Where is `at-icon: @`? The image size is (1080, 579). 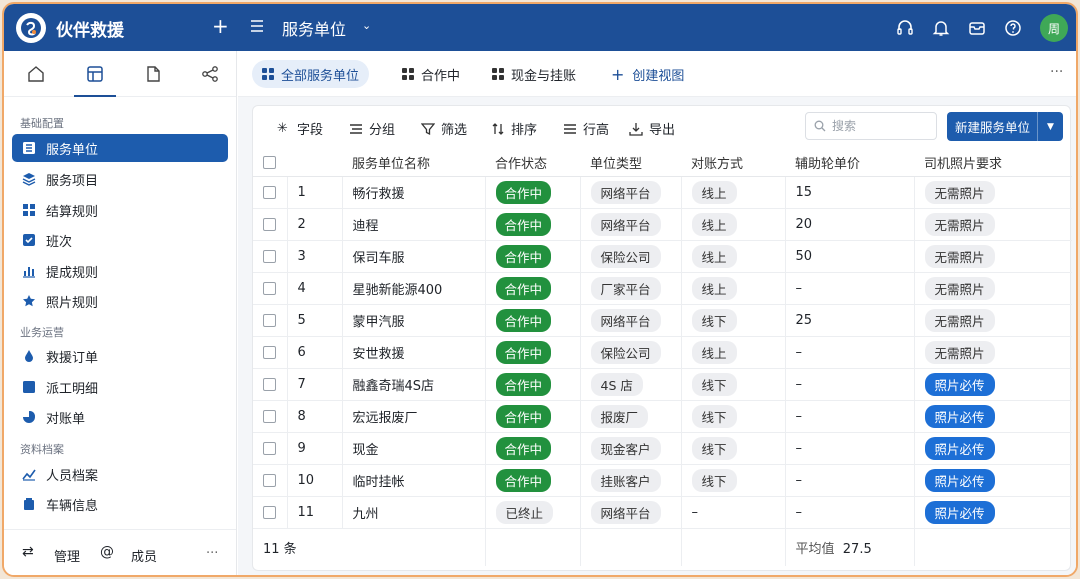 at-icon: @ is located at coordinates (107, 552).